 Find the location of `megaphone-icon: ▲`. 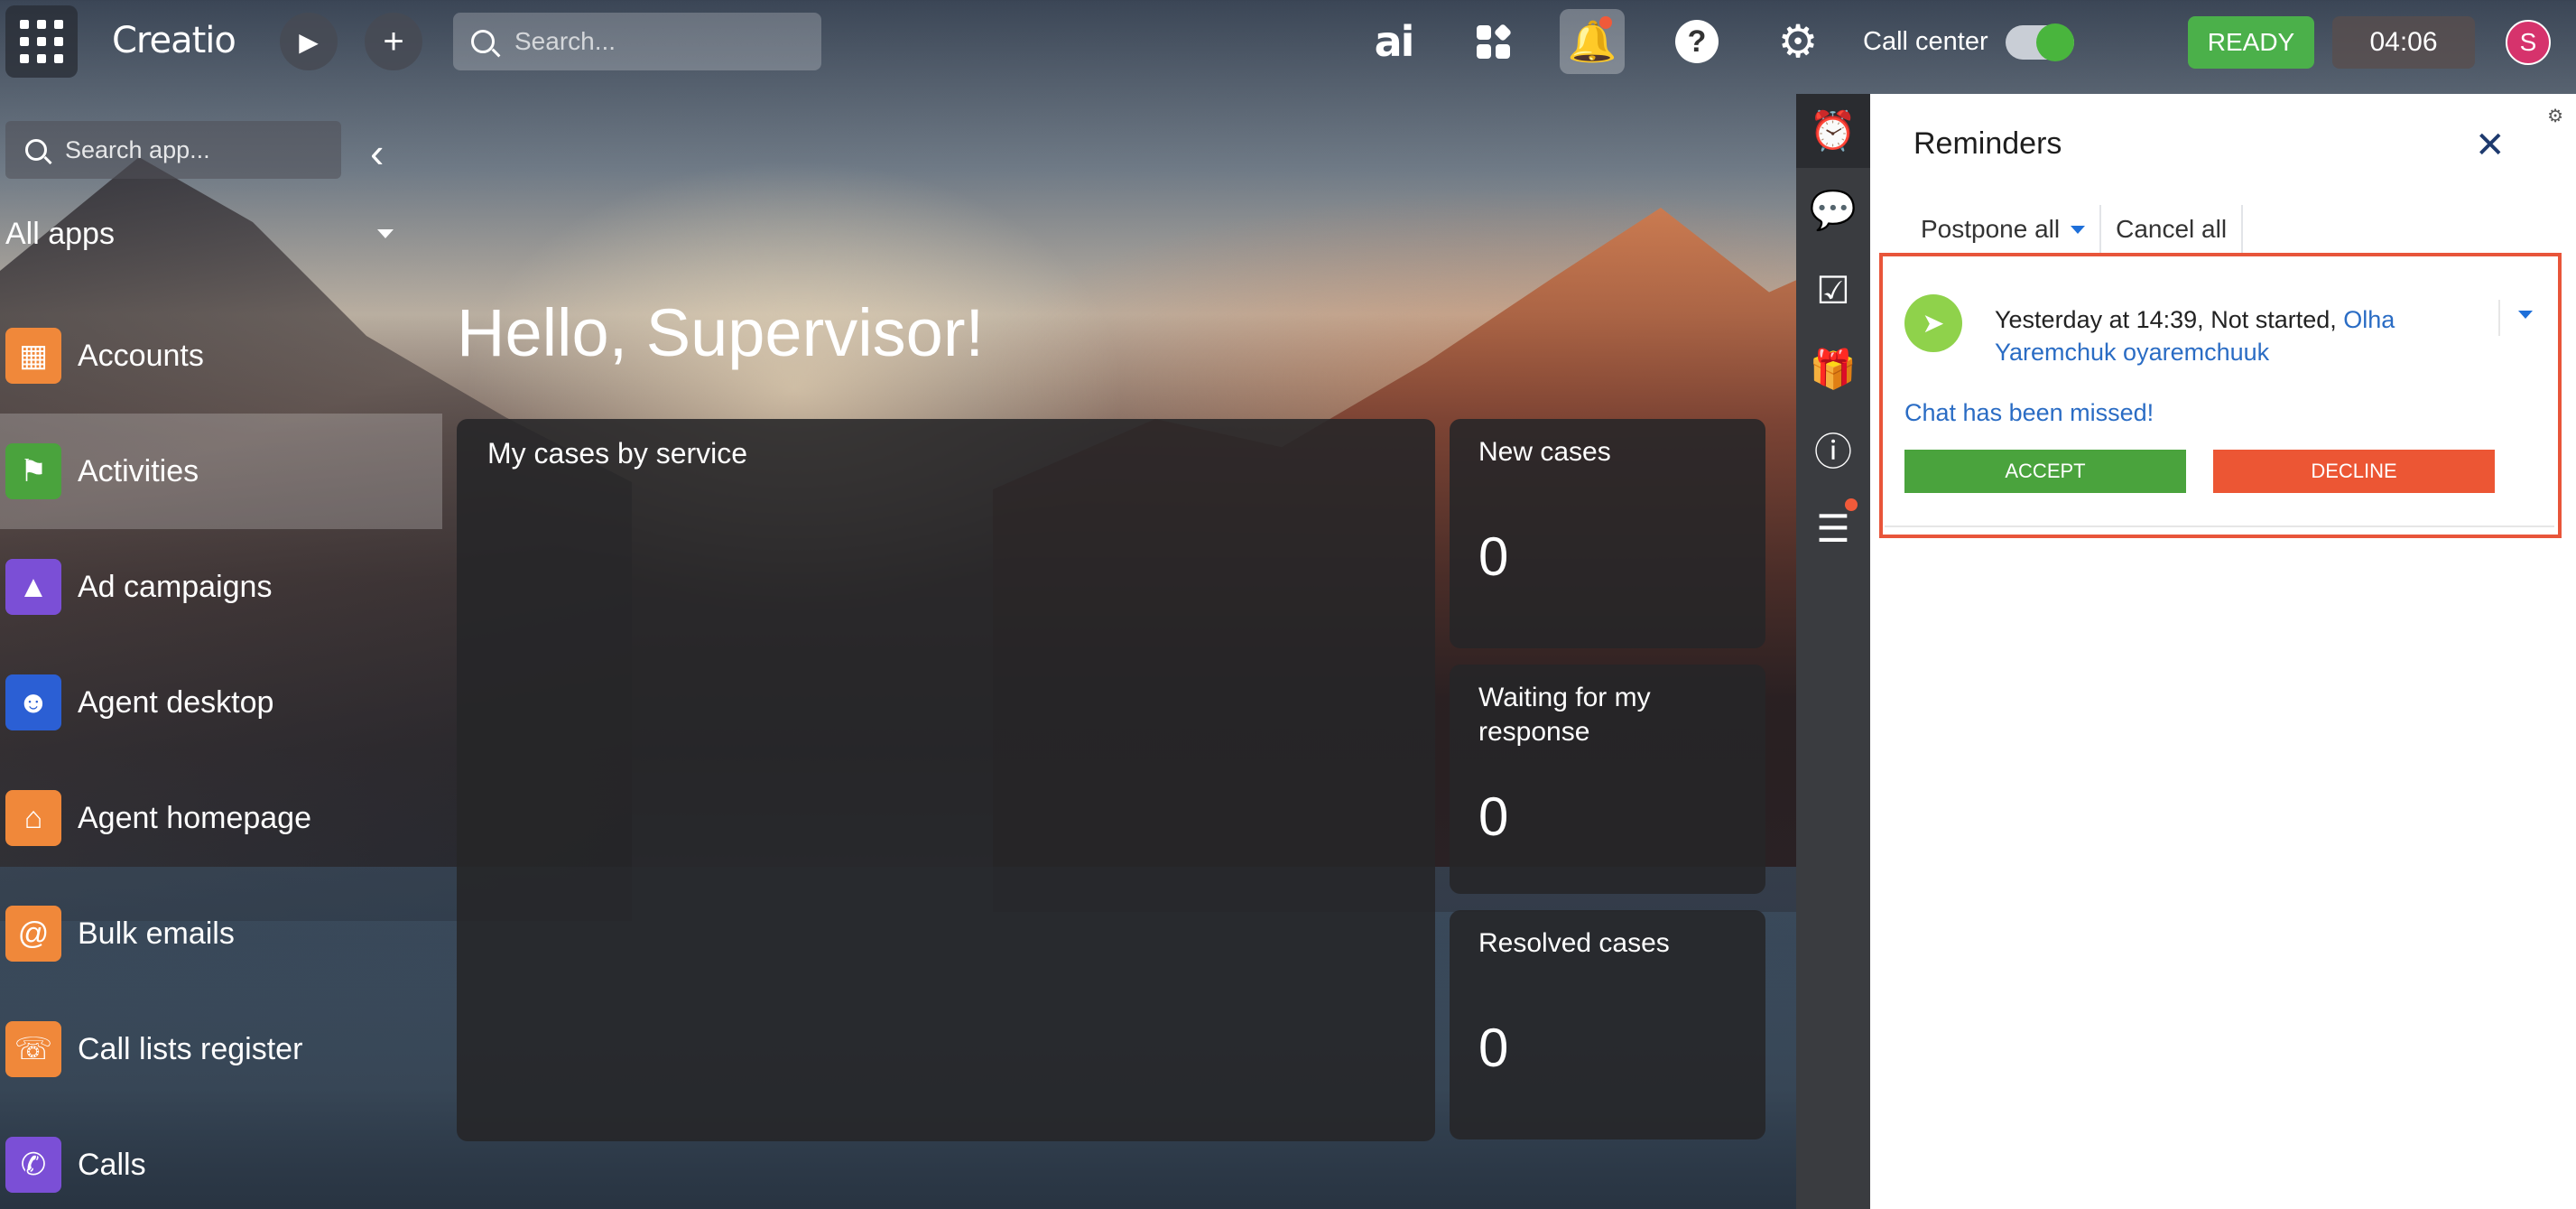

megaphone-icon: ▲ is located at coordinates (33, 587).